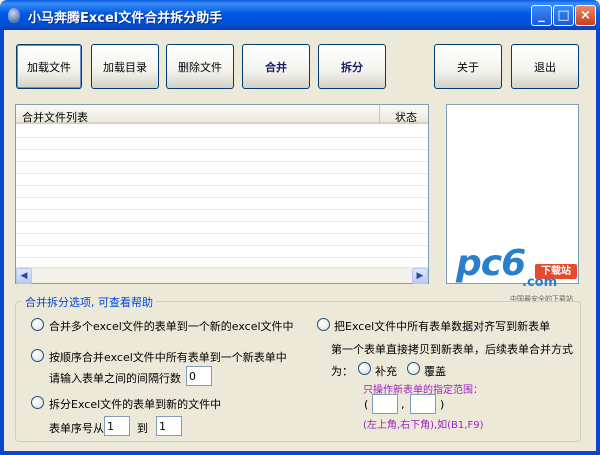 This screenshot has height=455, width=600. What do you see at coordinates (413, 368) in the screenshot?
I see `mode-cover-radio` at bounding box center [413, 368].